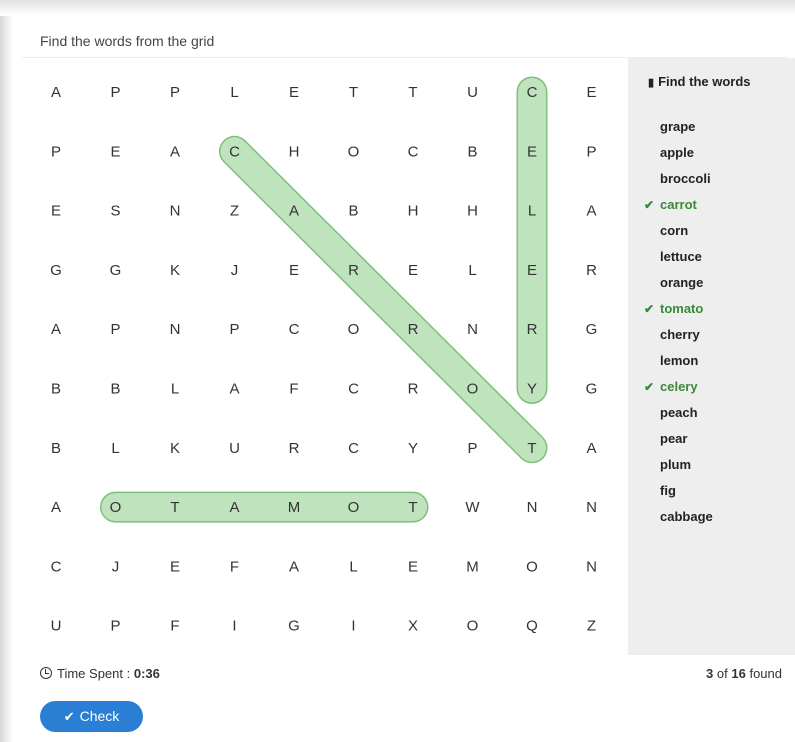  What do you see at coordinates (115, 211) in the screenshot?
I see `grid-letter: S` at bounding box center [115, 211].